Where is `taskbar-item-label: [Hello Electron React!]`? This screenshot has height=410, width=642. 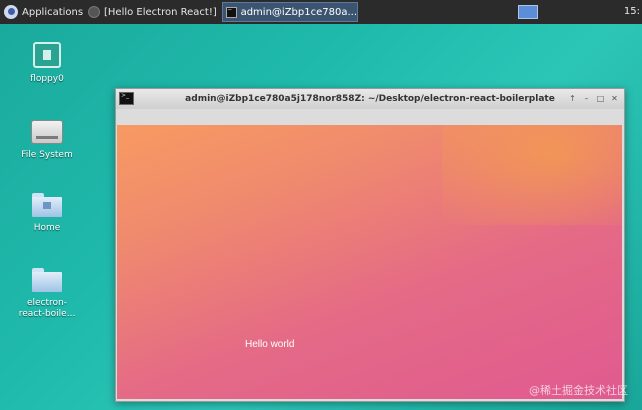 taskbar-item-label: [Hello Electron React!] is located at coordinates (160, 12).